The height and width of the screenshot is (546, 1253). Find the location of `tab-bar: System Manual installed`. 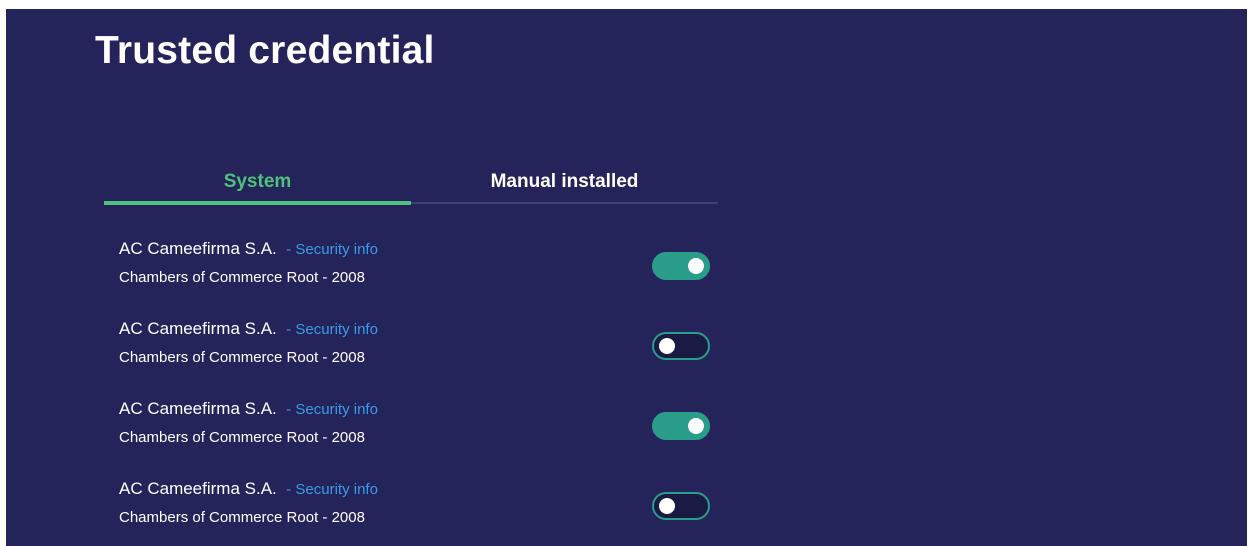

tab-bar: System Manual installed is located at coordinates (411, 183).